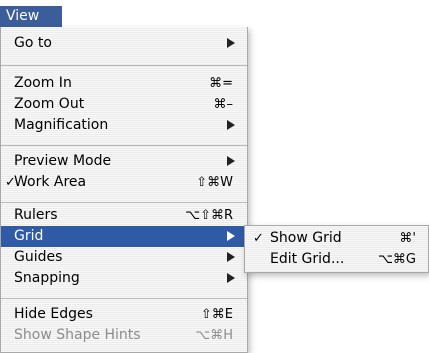 This screenshot has height=353, width=429. Describe the element at coordinates (124, 161) in the screenshot. I see `menu-item-preview-mode: Preview Mode` at that location.